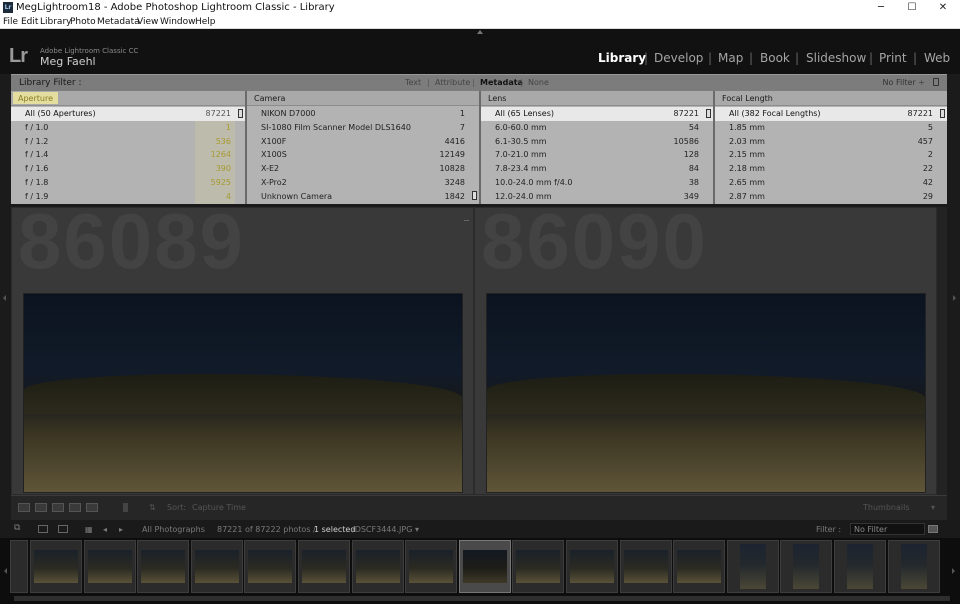  Describe the element at coordinates (128, 155) in the screenshot. I see `list-item: f / 1.4 1264` at that location.